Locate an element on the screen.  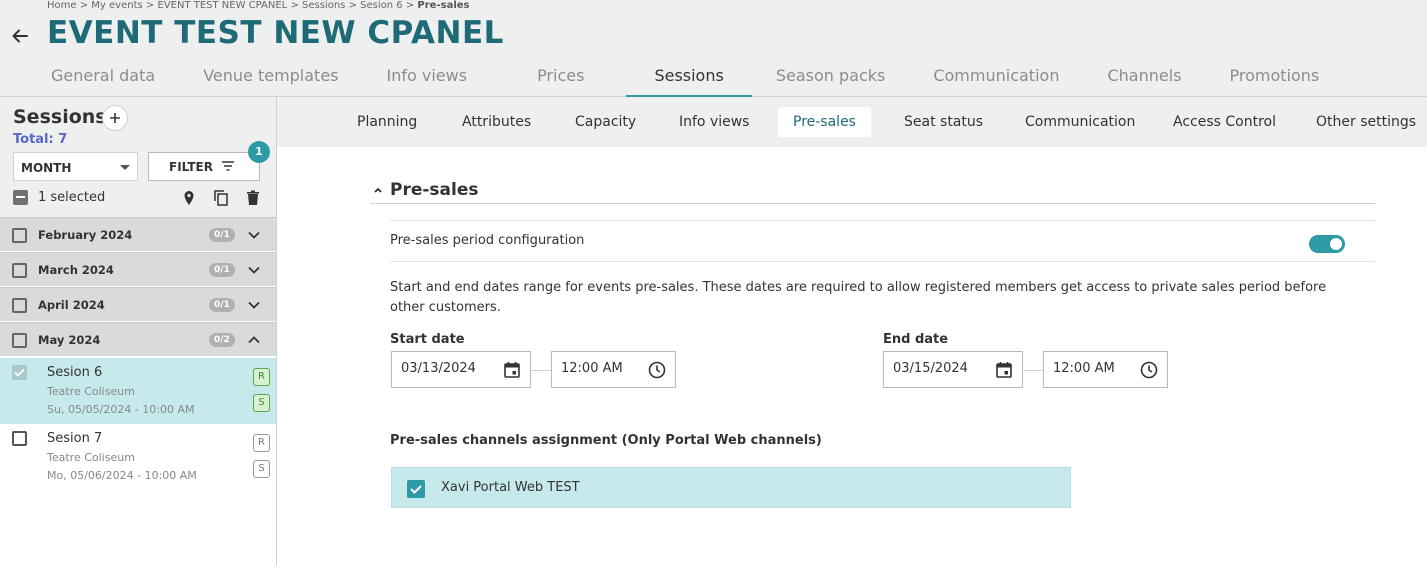
subtab-other-settings: Other settings is located at coordinates (1364, 122).